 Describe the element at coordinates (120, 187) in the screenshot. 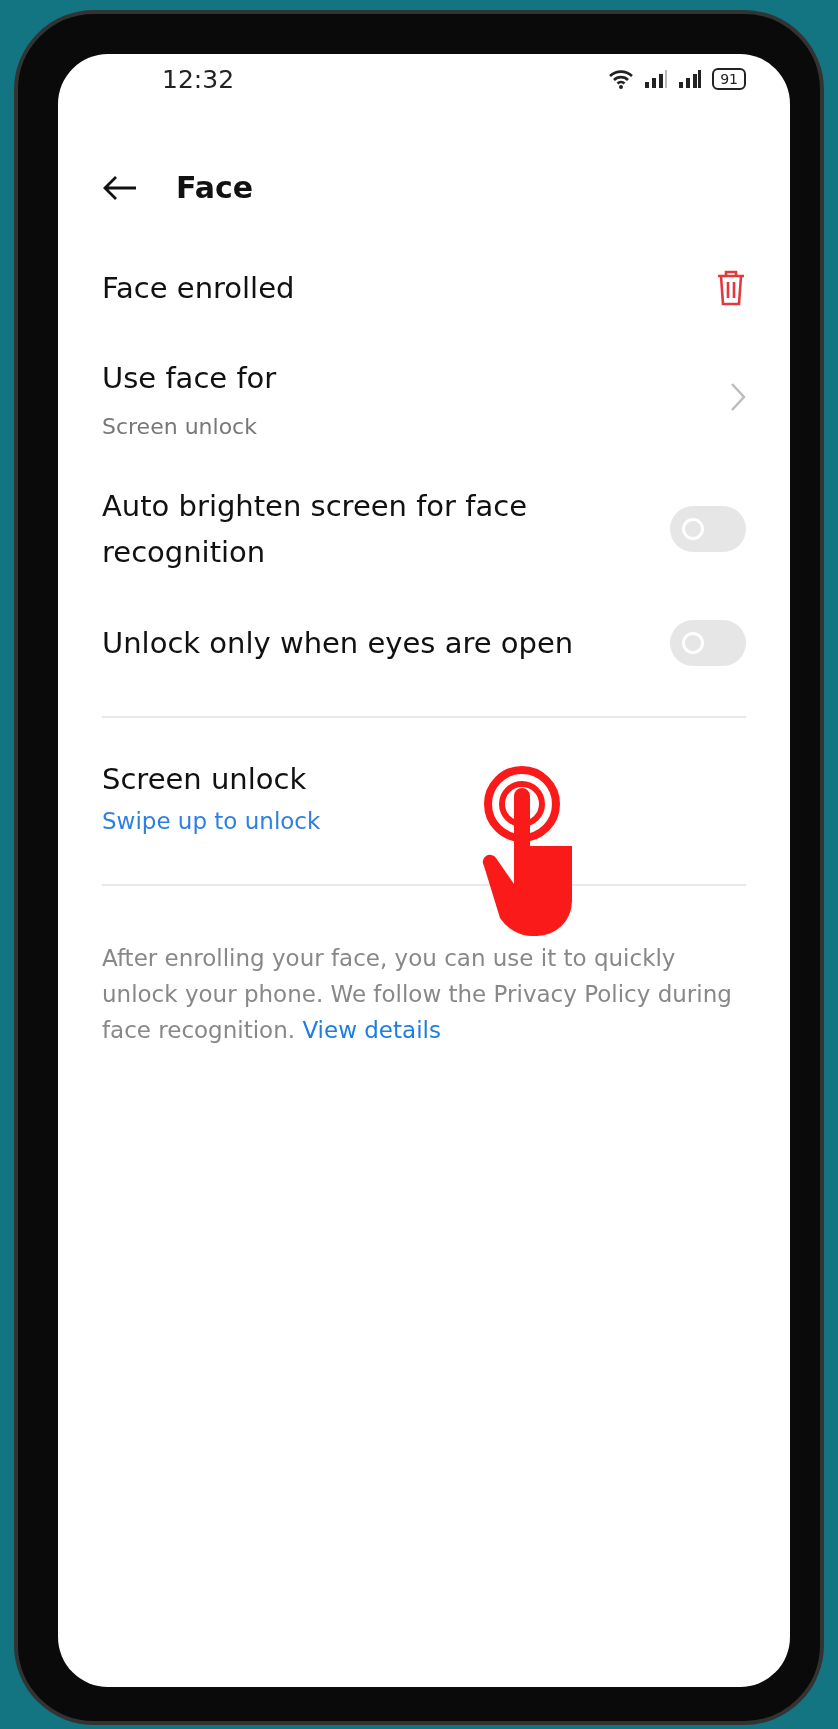

I see `back-arrow-icon` at that location.